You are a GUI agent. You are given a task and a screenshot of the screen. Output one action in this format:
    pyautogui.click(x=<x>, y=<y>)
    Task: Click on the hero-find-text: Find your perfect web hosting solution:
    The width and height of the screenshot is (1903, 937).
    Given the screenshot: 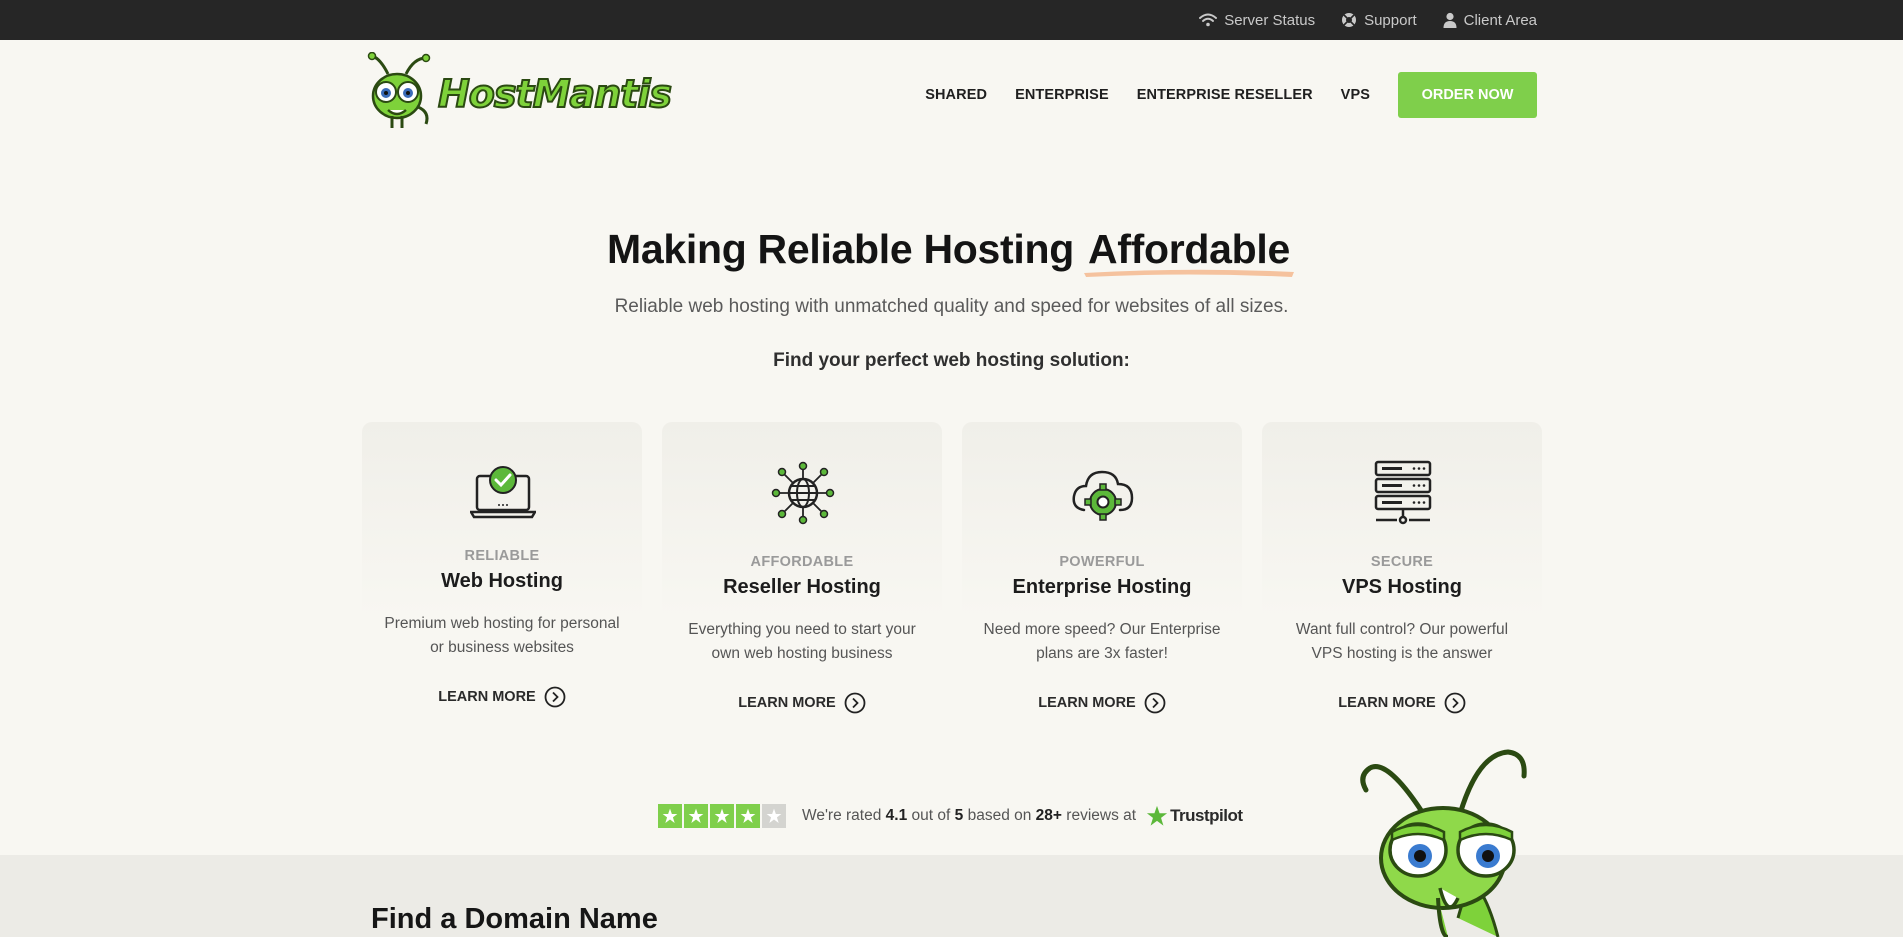 What is the action you would take?
    pyautogui.click(x=951, y=360)
    